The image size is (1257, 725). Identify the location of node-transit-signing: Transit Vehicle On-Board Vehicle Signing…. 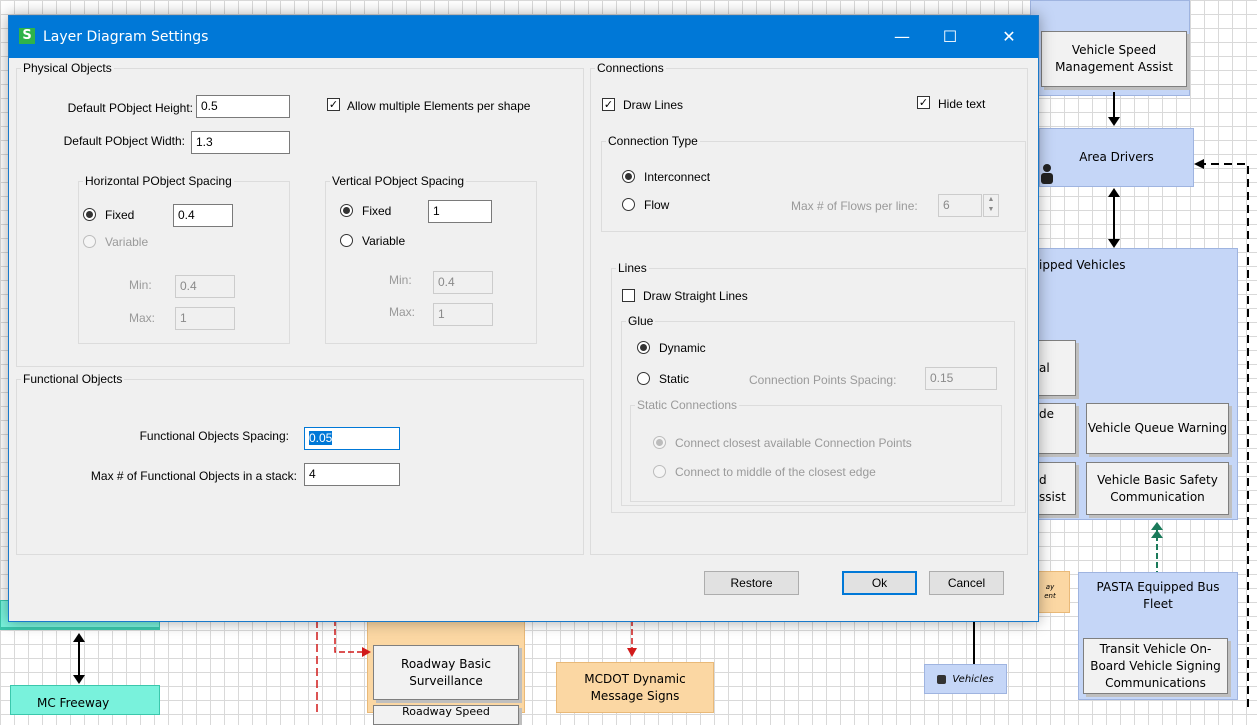
(1155, 666).